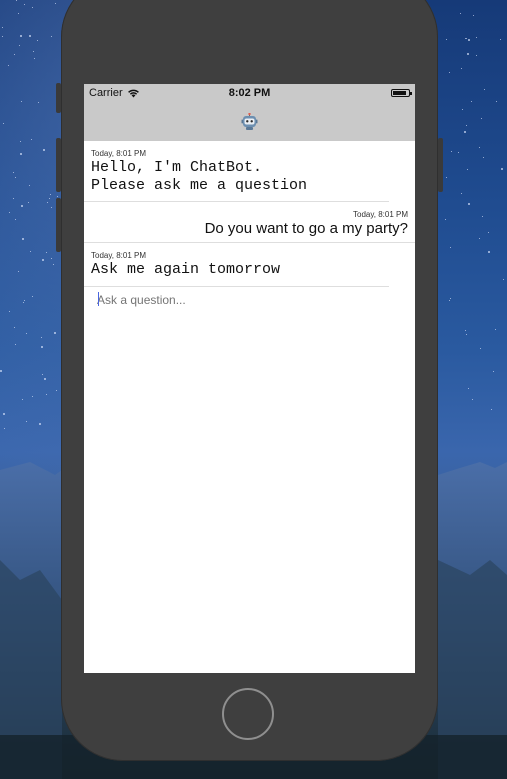  I want to click on question-input, so click(247, 300).